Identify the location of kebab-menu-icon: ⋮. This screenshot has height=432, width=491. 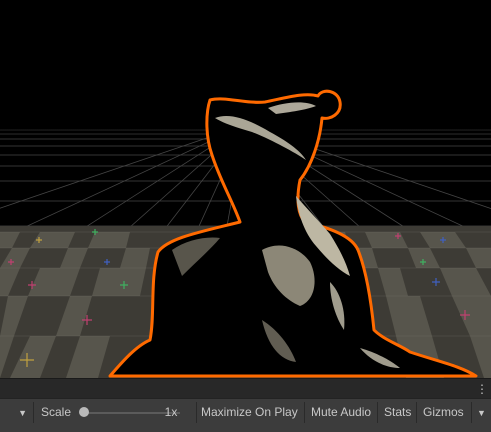
(482, 389).